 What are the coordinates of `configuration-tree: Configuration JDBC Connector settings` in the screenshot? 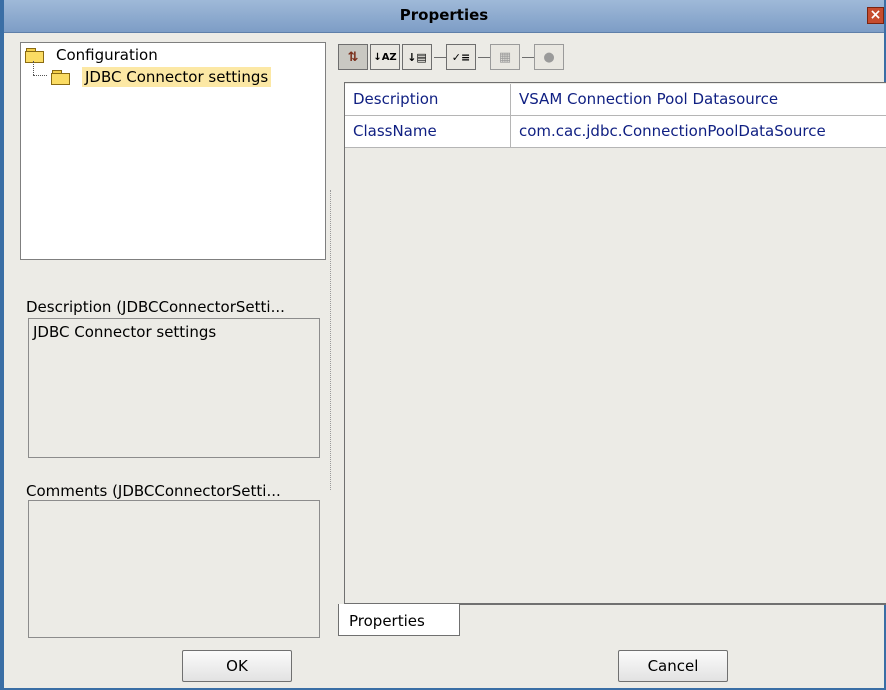 It's located at (173, 151).